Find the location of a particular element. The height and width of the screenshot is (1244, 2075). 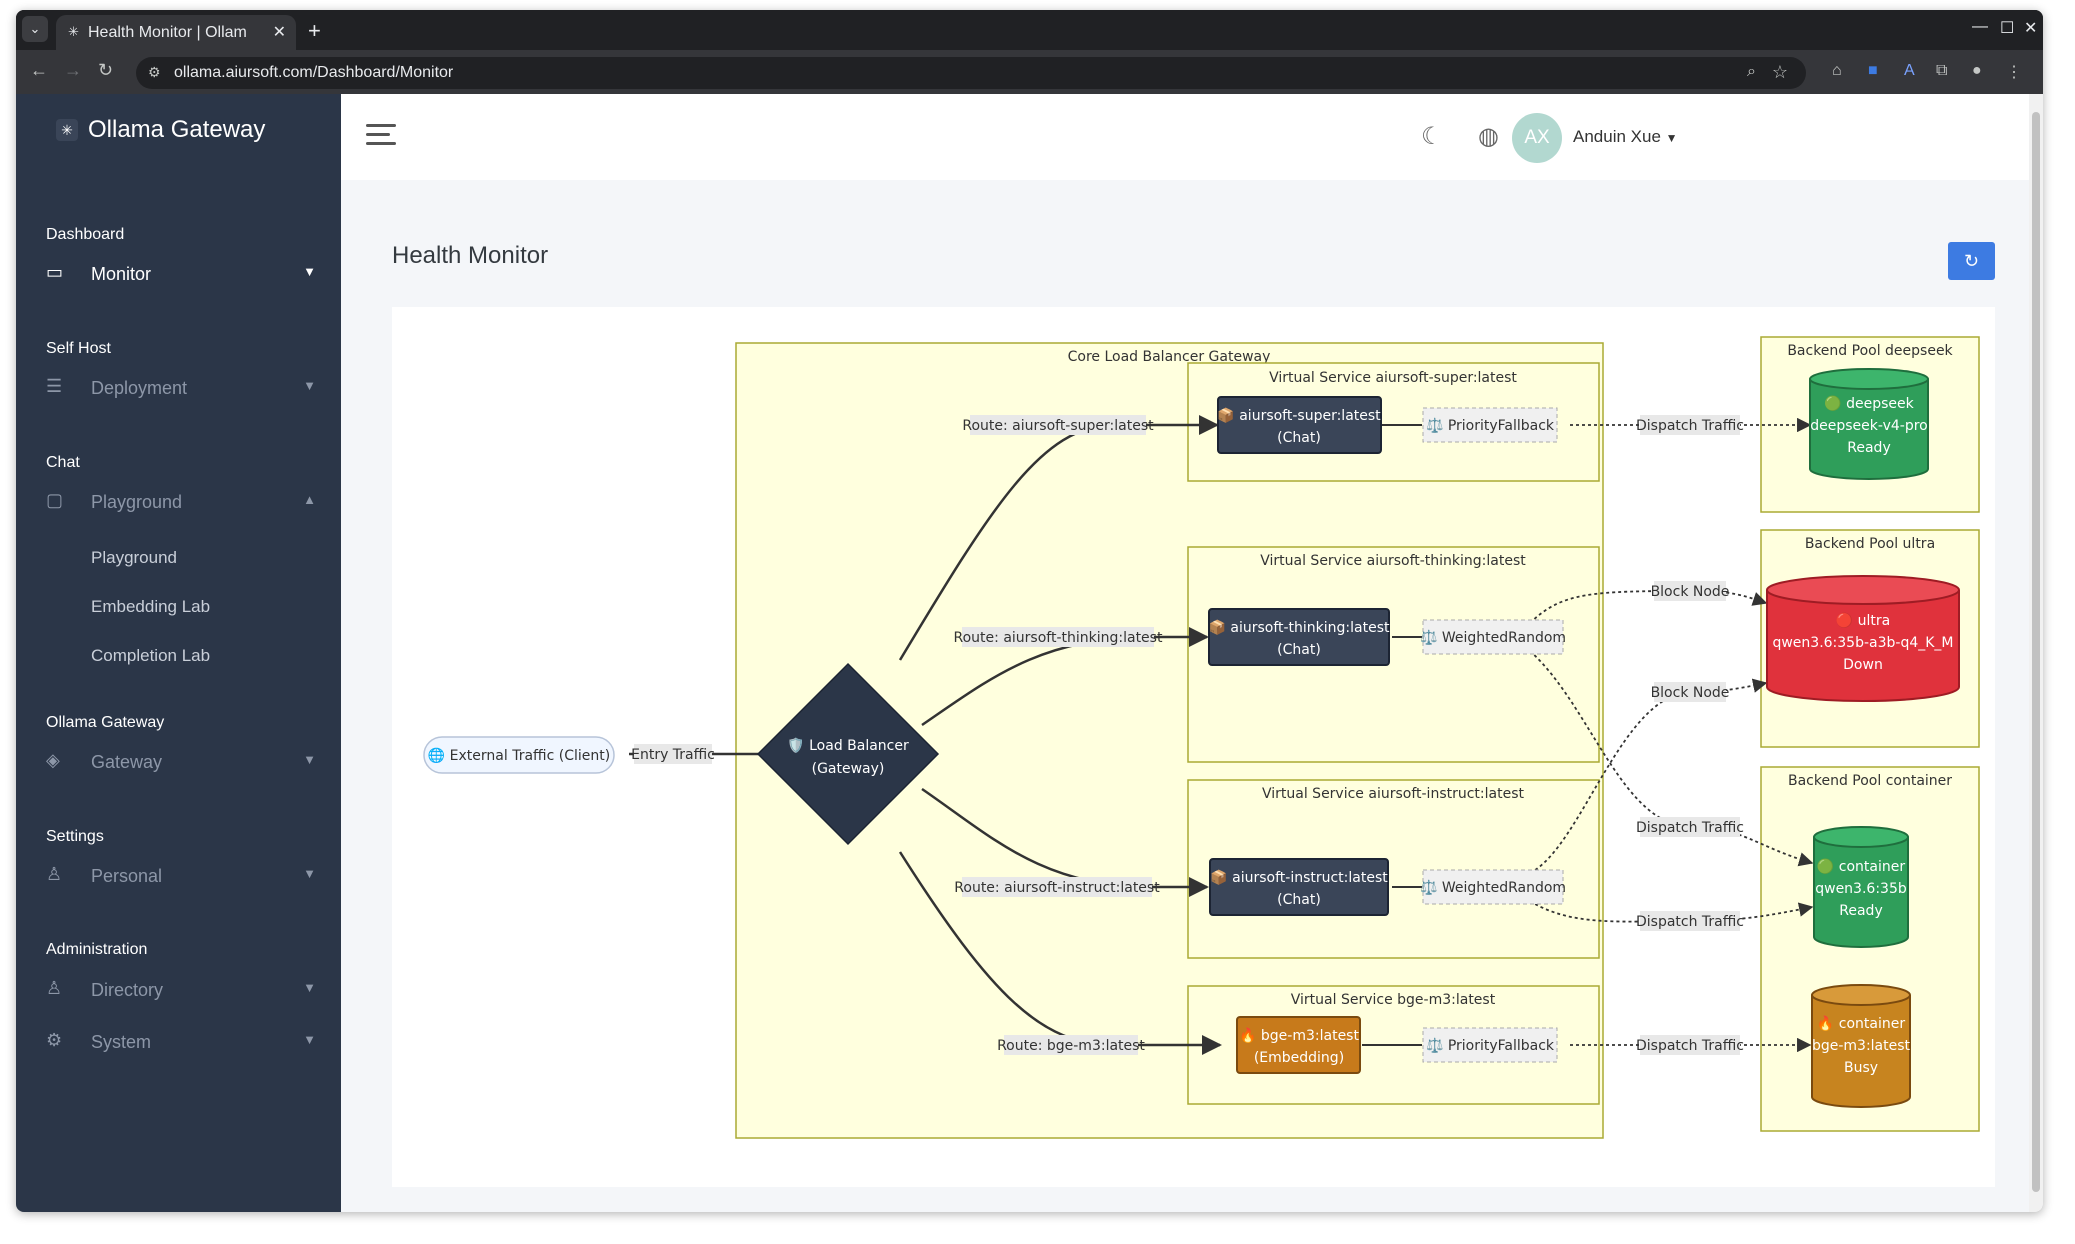

zoom-icon: ⌕ is located at coordinates (1751, 72).